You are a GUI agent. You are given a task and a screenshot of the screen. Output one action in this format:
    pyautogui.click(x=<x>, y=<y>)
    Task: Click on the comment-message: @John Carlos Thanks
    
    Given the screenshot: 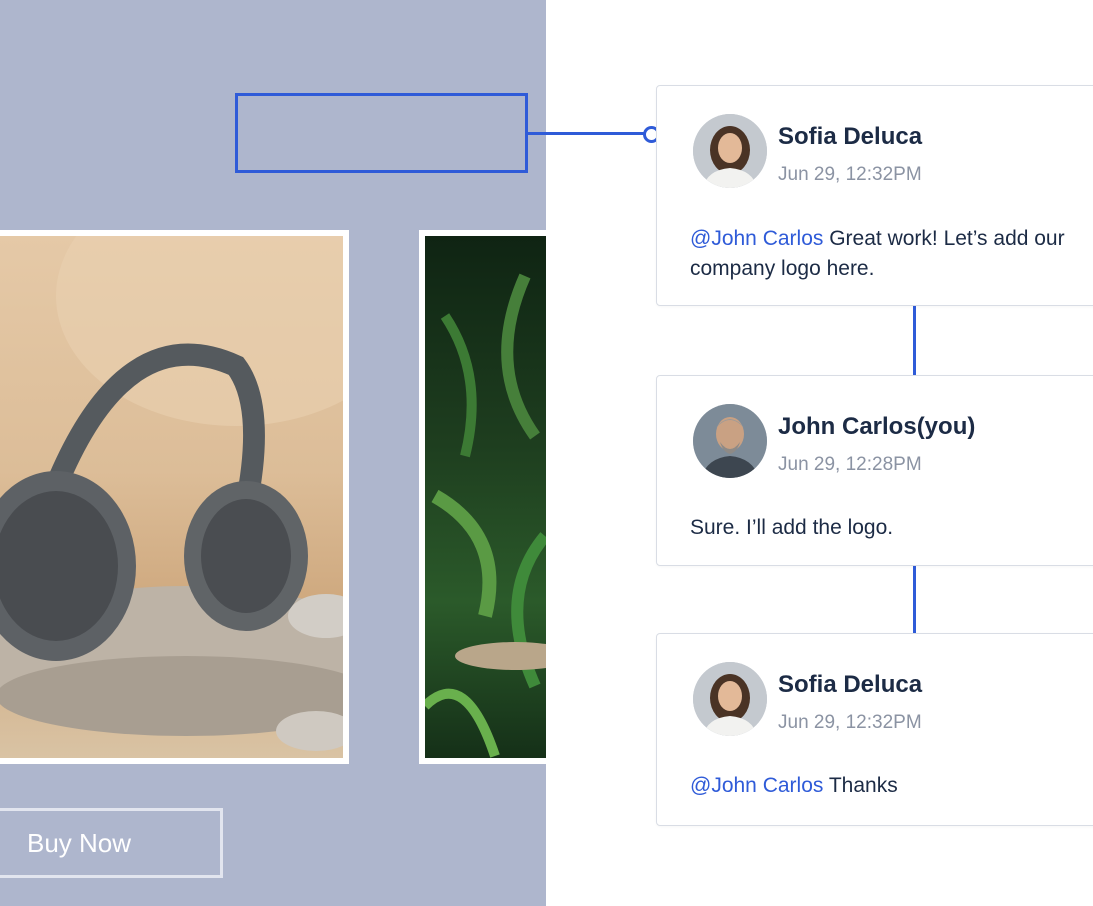 What is the action you would take?
    pyautogui.click(x=891, y=786)
    